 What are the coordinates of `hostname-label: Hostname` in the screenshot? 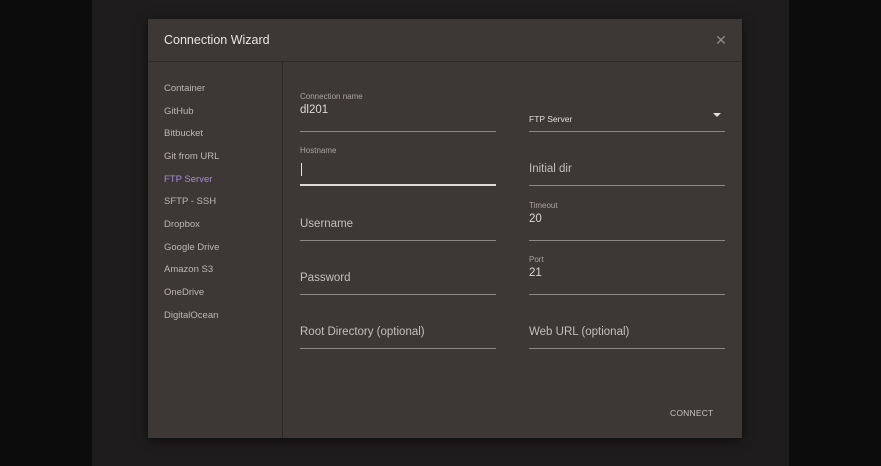 It's located at (318, 150).